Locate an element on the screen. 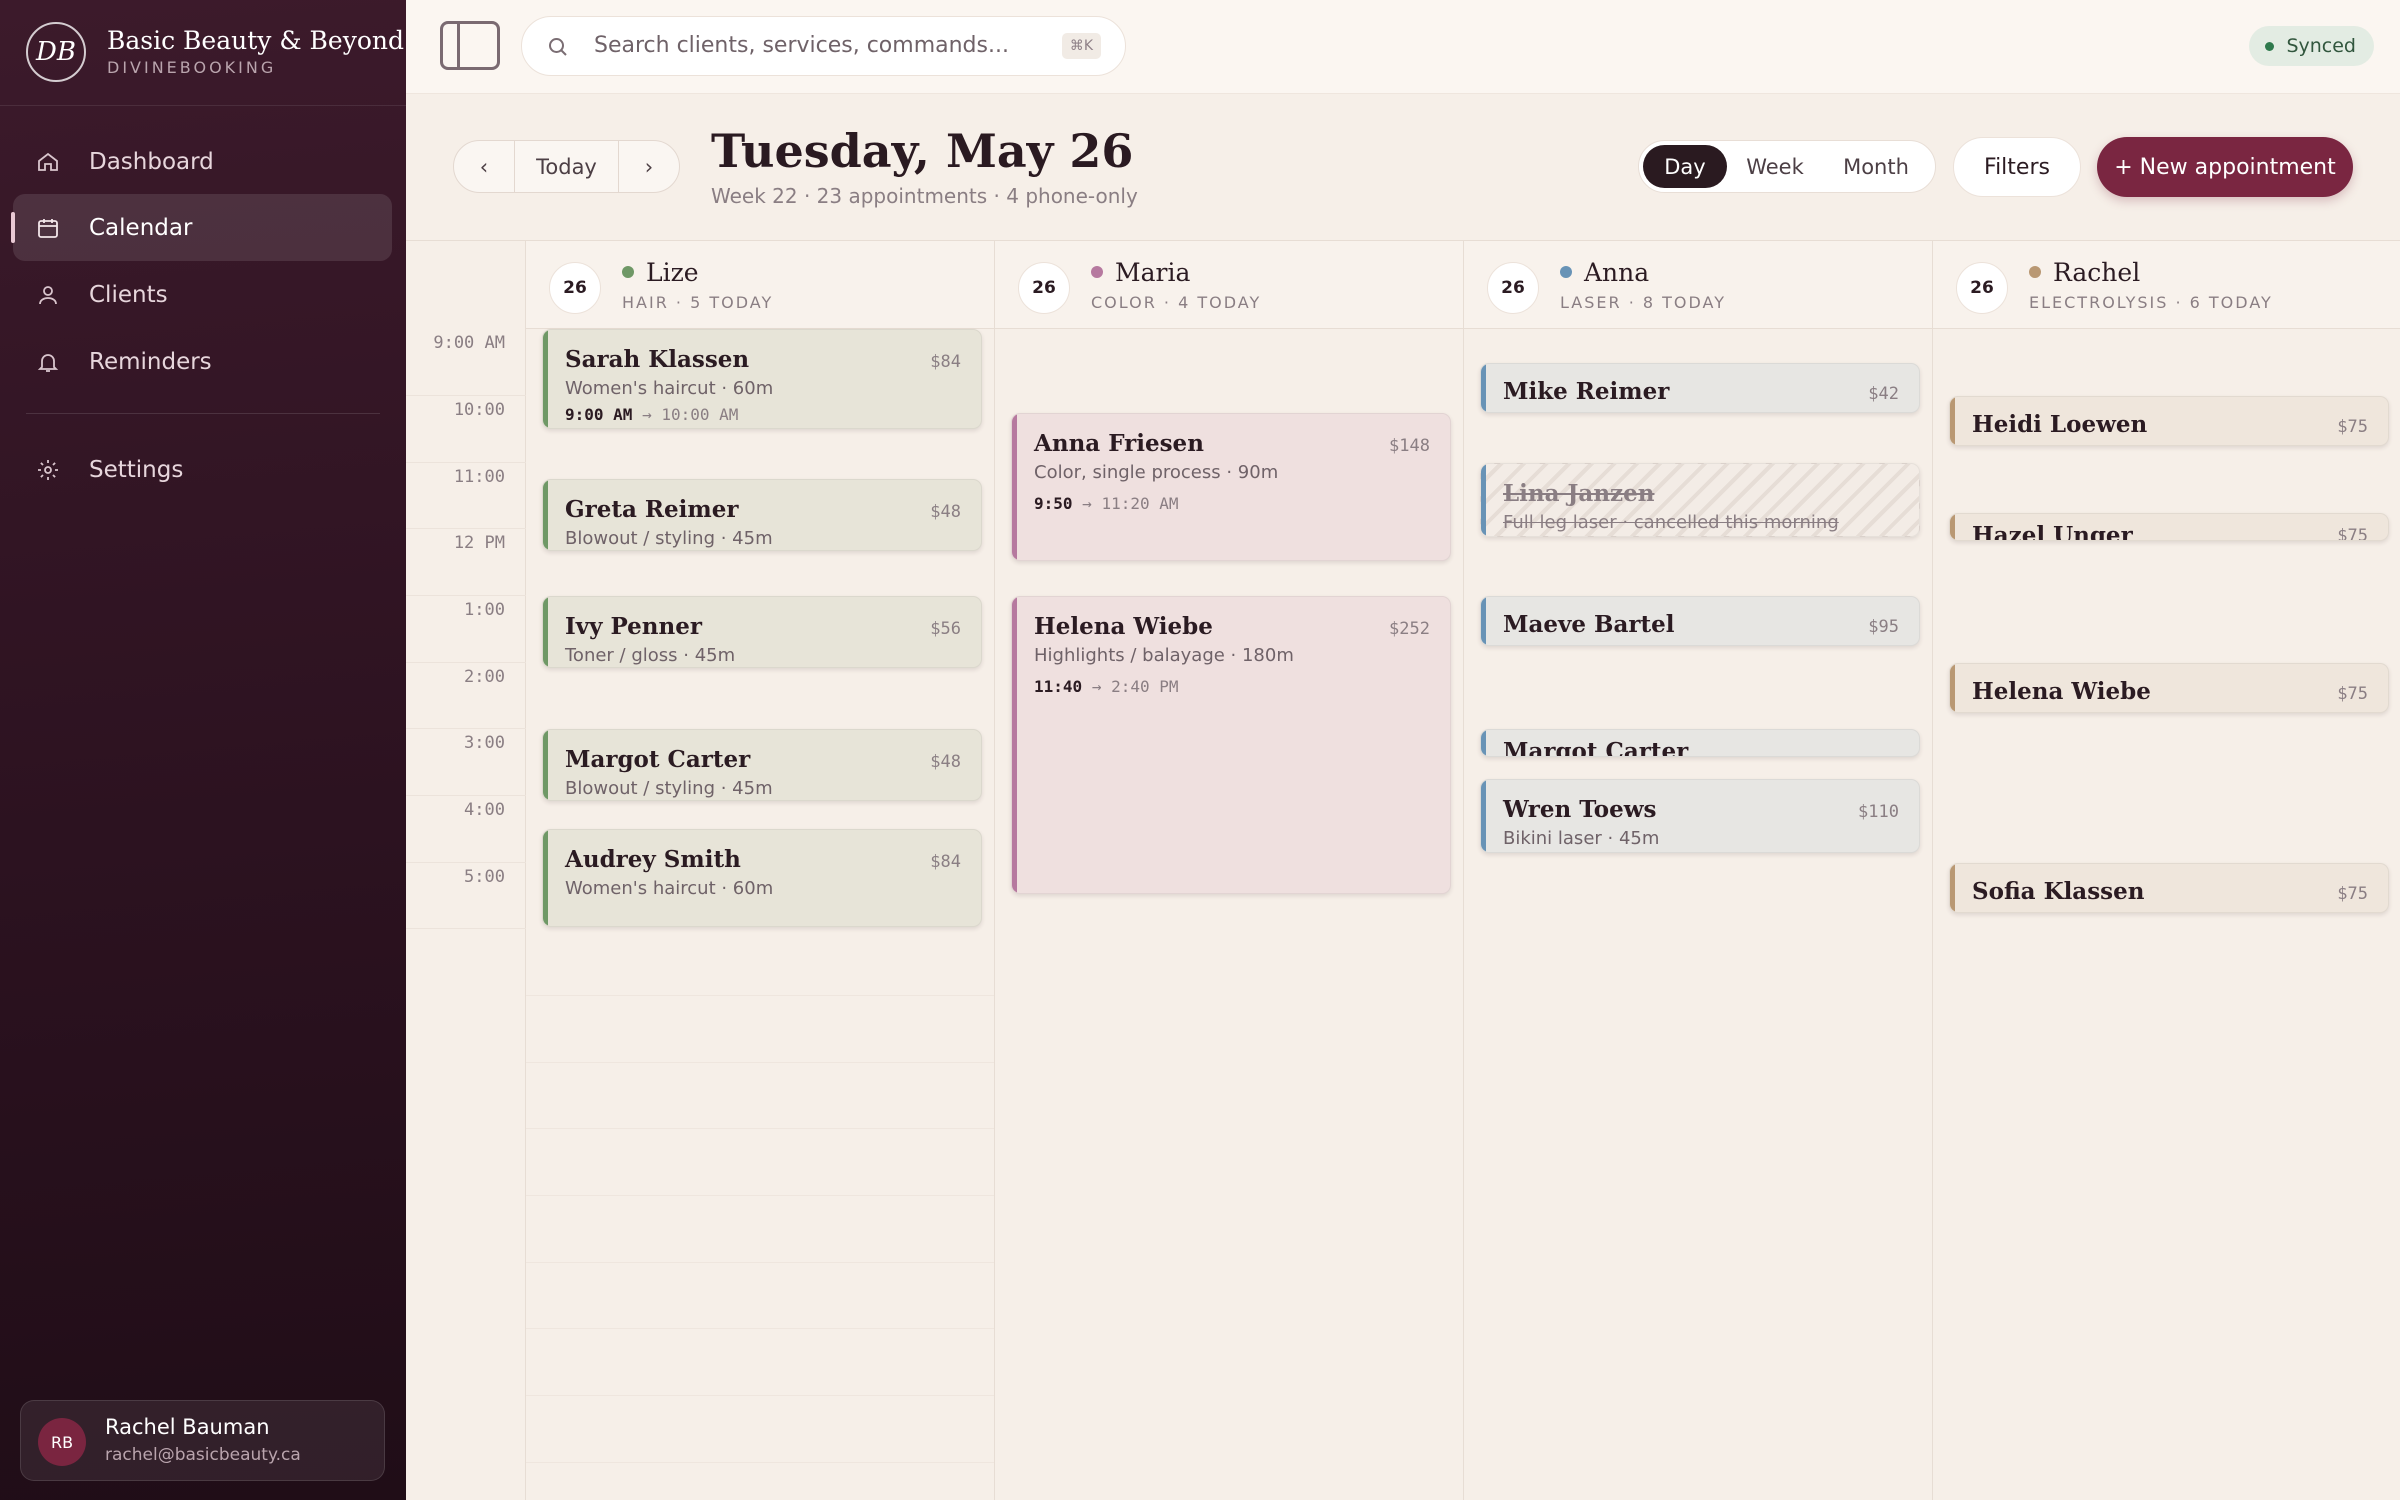 The height and width of the screenshot is (1500, 2400). nav-item-dashboard: Dashboard is located at coordinates (202, 161).